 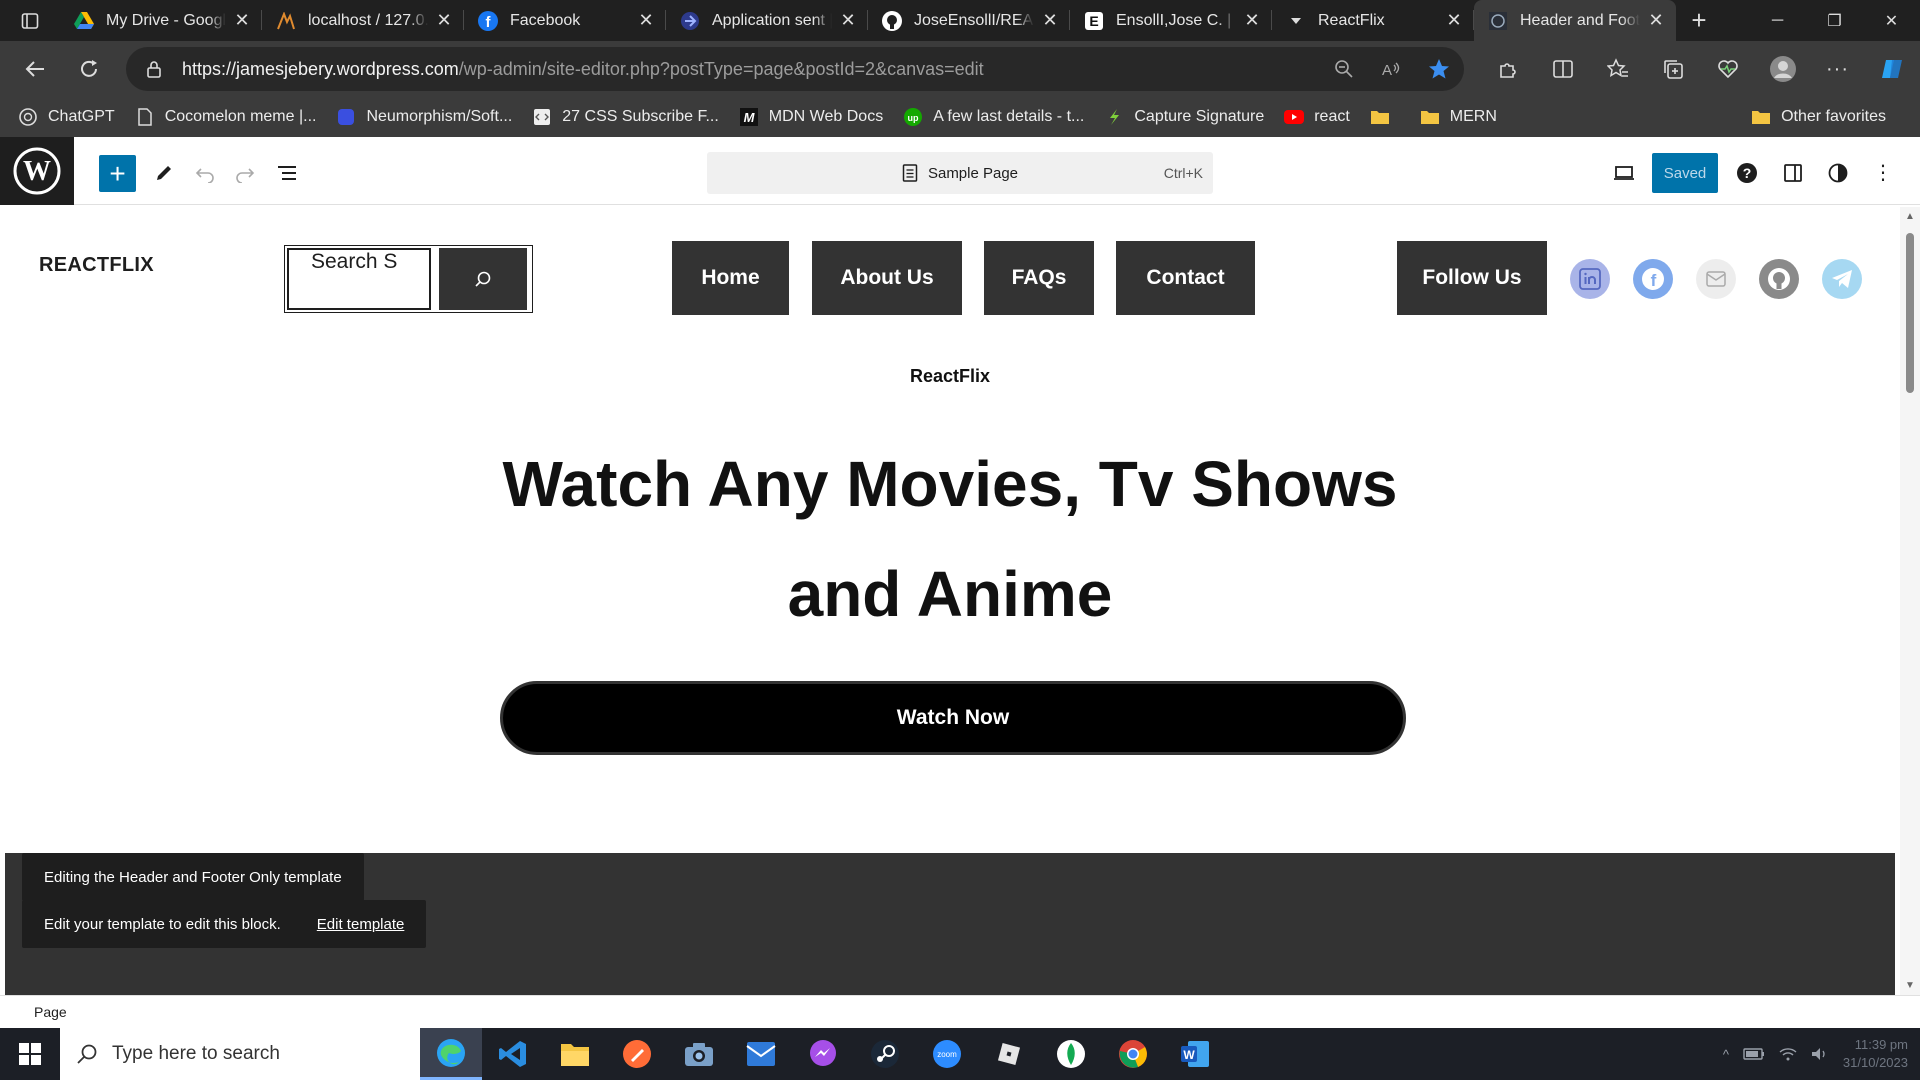 What do you see at coordinates (1562, 69) in the screenshot?
I see `split-screen-button` at bounding box center [1562, 69].